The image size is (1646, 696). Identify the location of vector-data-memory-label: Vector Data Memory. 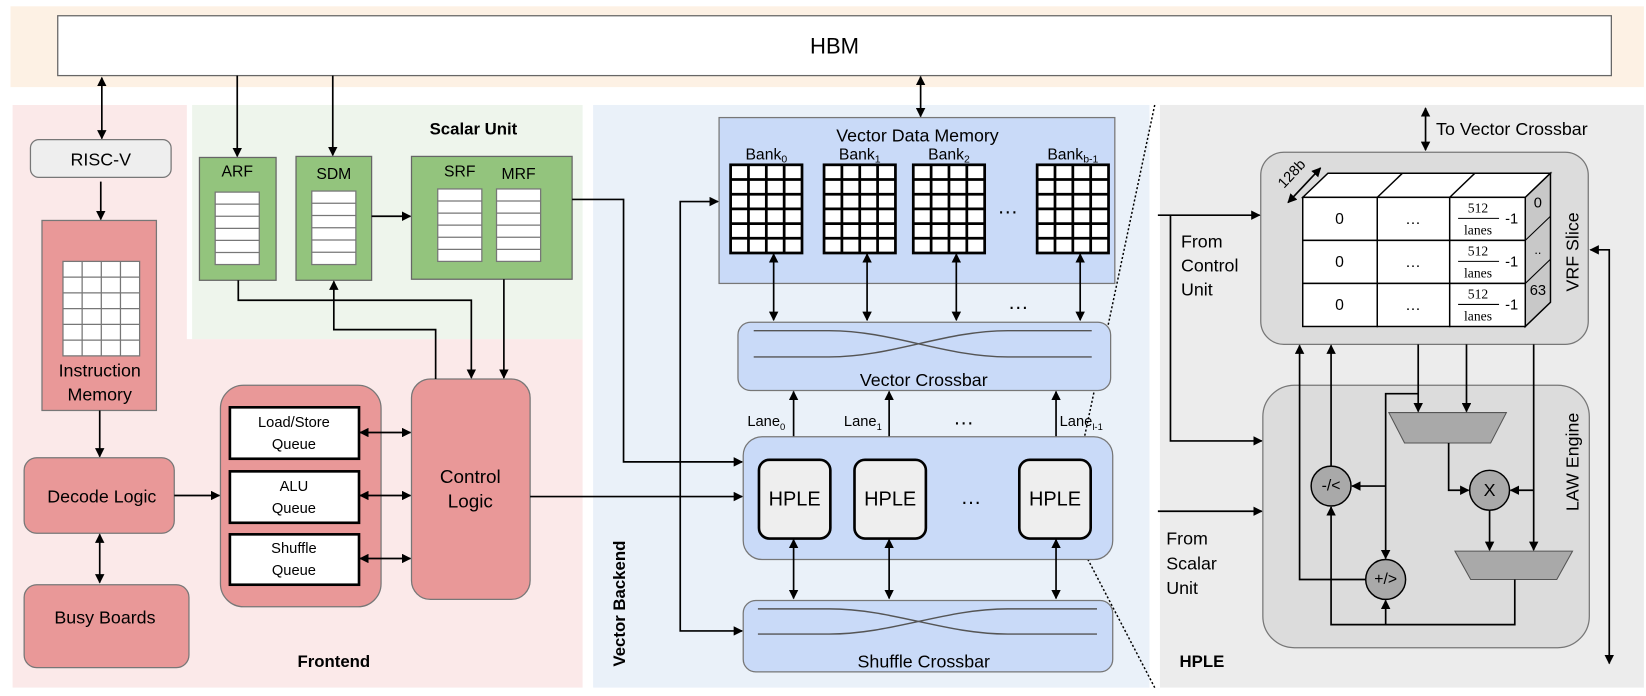
(917, 135).